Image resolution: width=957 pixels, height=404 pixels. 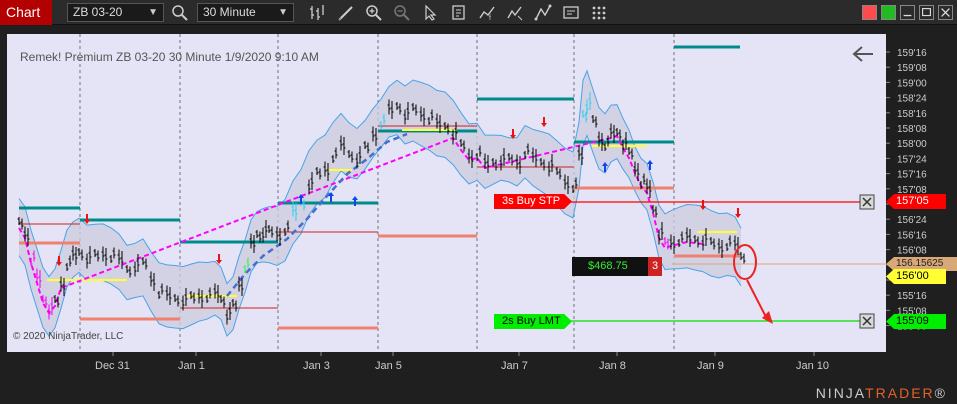 What do you see at coordinates (812, 366) in the screenshot?
I see `date-tick-label: Jan 10` at bounding box center [812, 366].